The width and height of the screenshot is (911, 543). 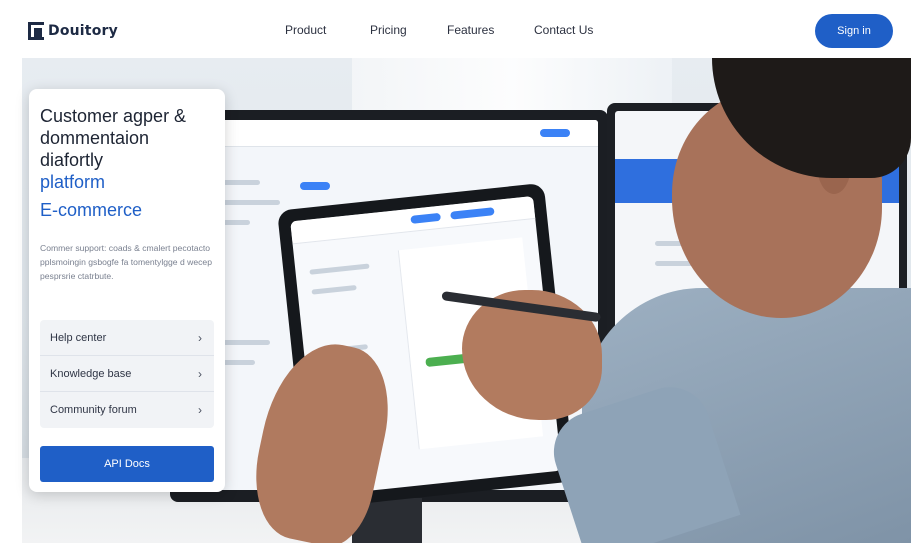 I want to click on heading-line: Customer agper &, so click(x=113, y=116).